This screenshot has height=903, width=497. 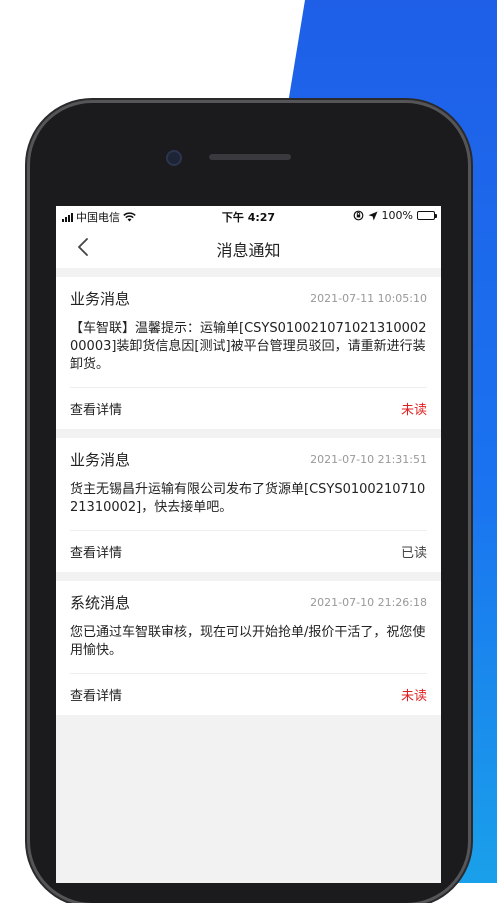 What do you see at coordinates (248, 459) in the screenshot?
I see `message-header: 业务消息 2021-07-10 21:31:51` at bounding box center [248, 459].